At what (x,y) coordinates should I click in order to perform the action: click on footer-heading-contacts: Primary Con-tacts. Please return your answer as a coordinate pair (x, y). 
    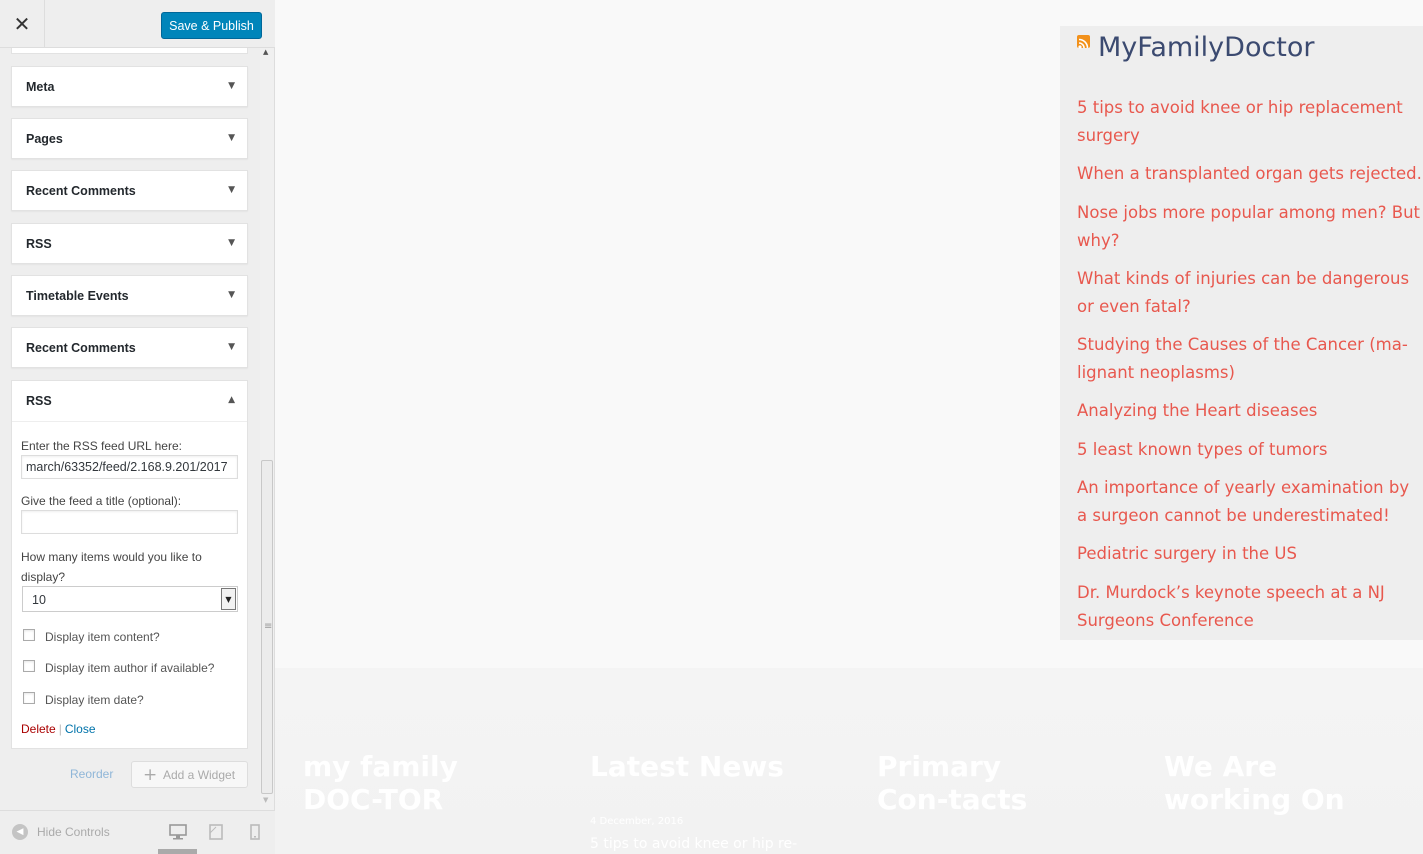
    Looking at the image, I should click on (952, 783).